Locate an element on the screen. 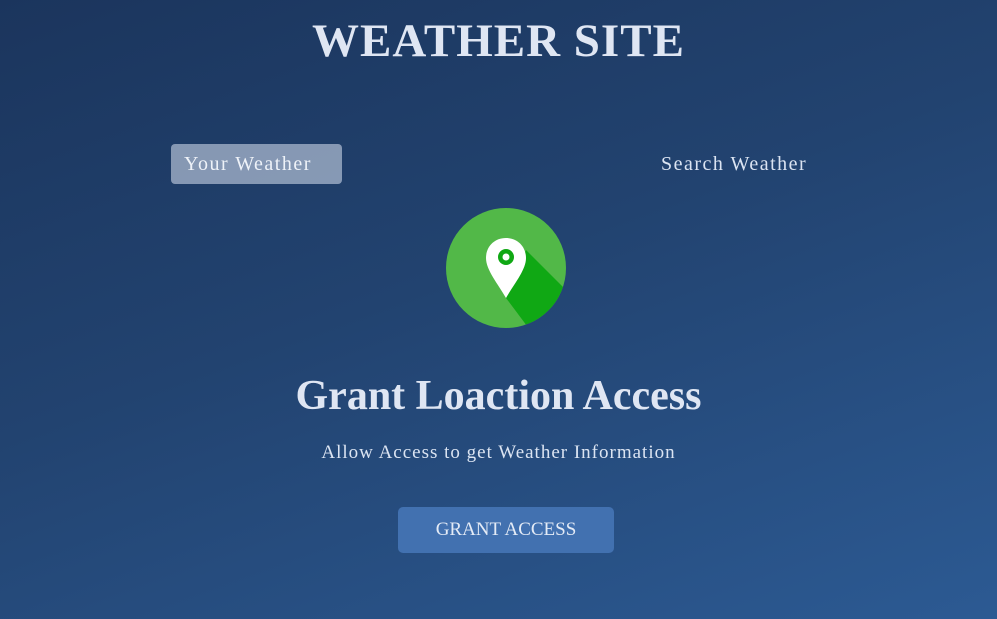 The image size is (997, 619). location-pin-icon is located at coordinates (506, 268).